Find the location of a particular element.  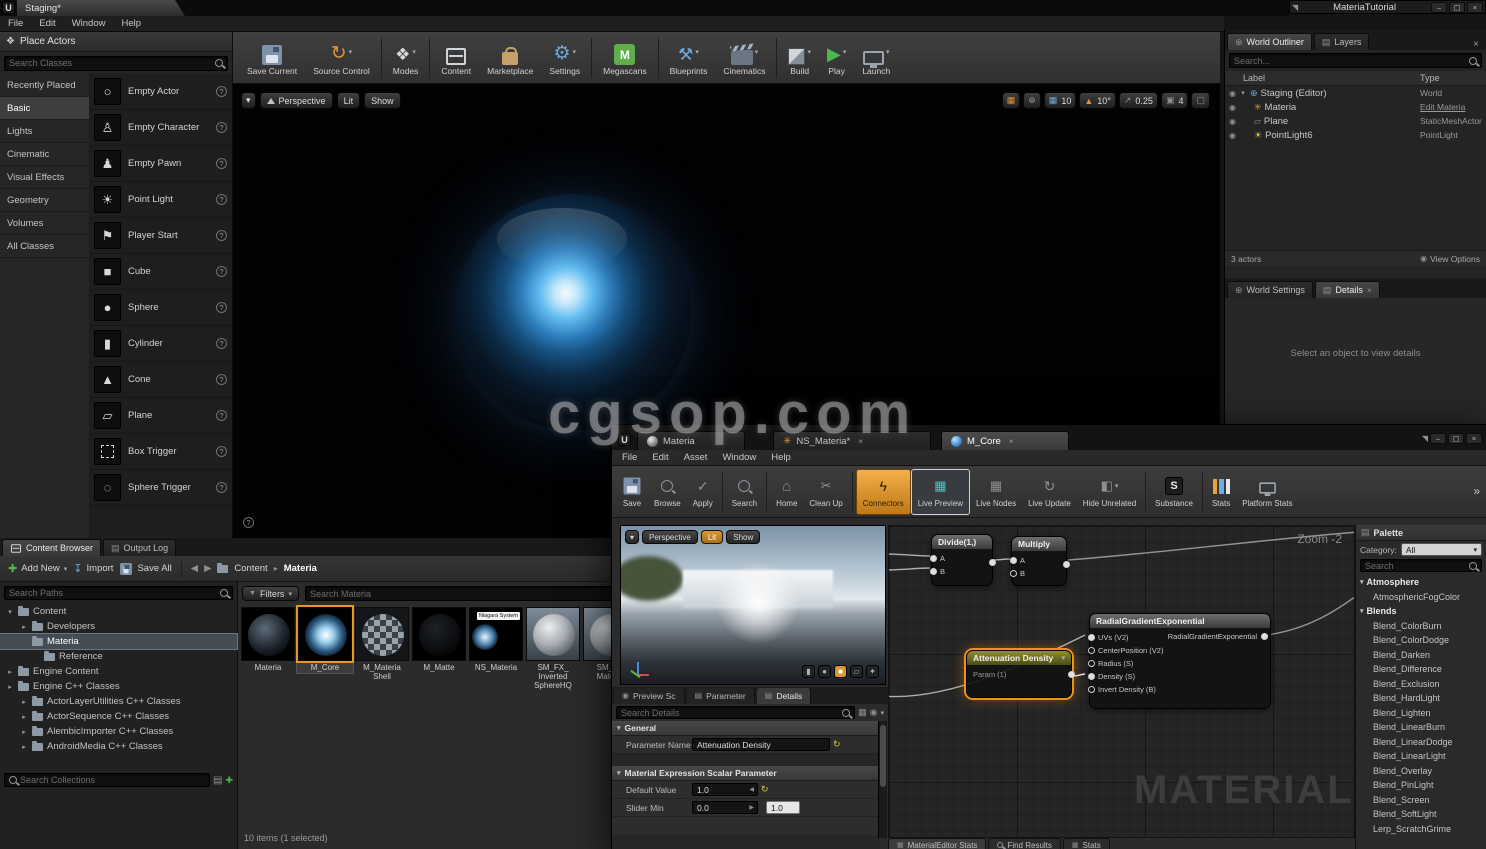

palette-search-input is located at coordinates (1415, 565).